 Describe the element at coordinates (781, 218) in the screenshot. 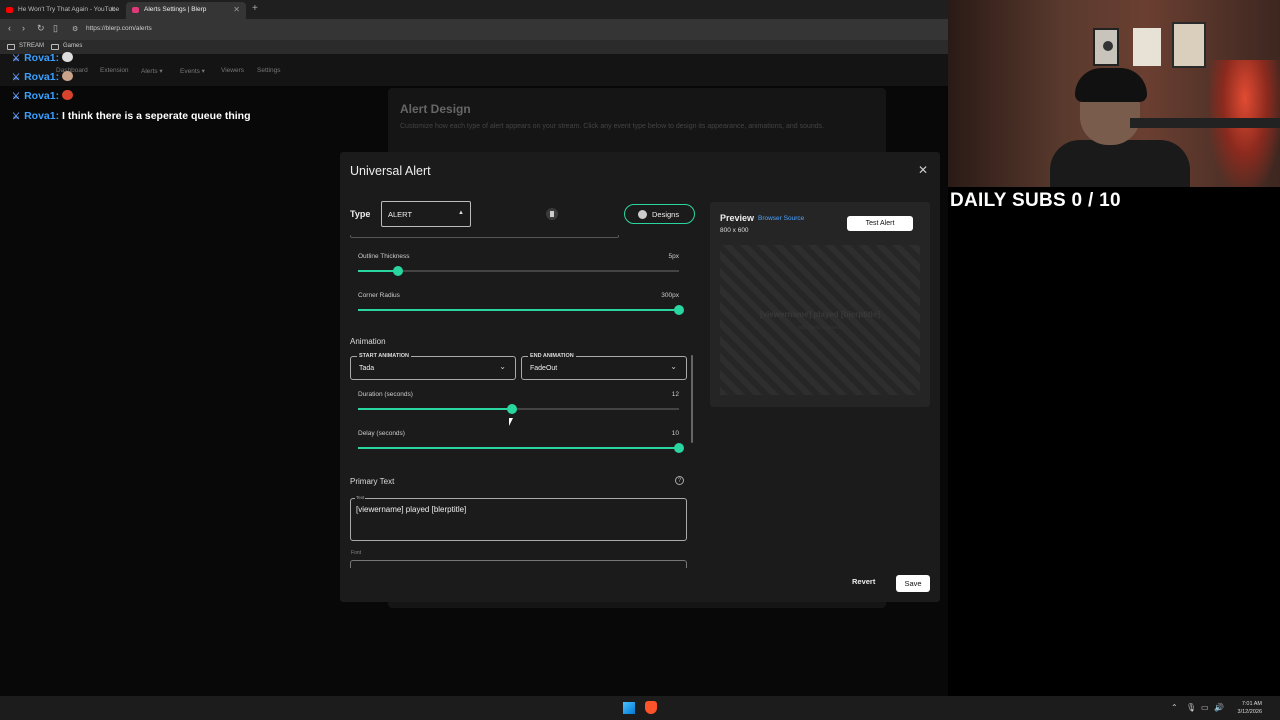

I see `browser-source-link: Browser Source` at that location.